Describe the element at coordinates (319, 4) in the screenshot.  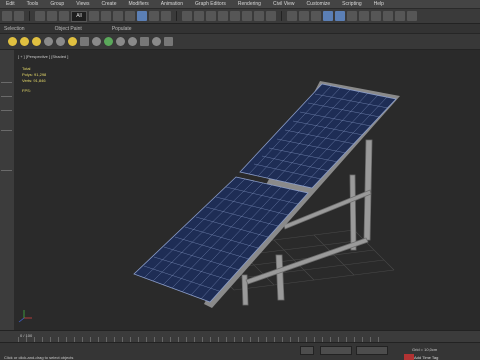
I see `menu-customize: Customize` at that location.